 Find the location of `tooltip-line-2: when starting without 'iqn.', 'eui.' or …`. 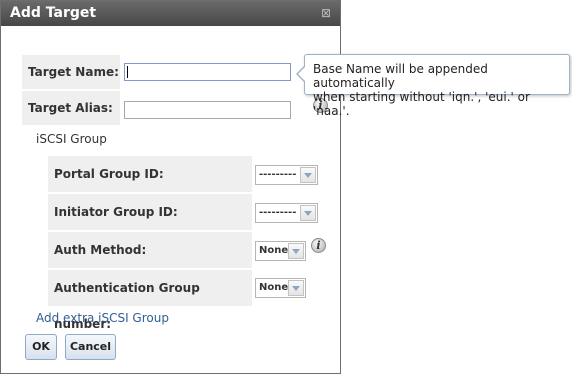

tooltip-line-2: when starting without 'iqn.', 'eui.' or … is located at coordinates (421, 104).